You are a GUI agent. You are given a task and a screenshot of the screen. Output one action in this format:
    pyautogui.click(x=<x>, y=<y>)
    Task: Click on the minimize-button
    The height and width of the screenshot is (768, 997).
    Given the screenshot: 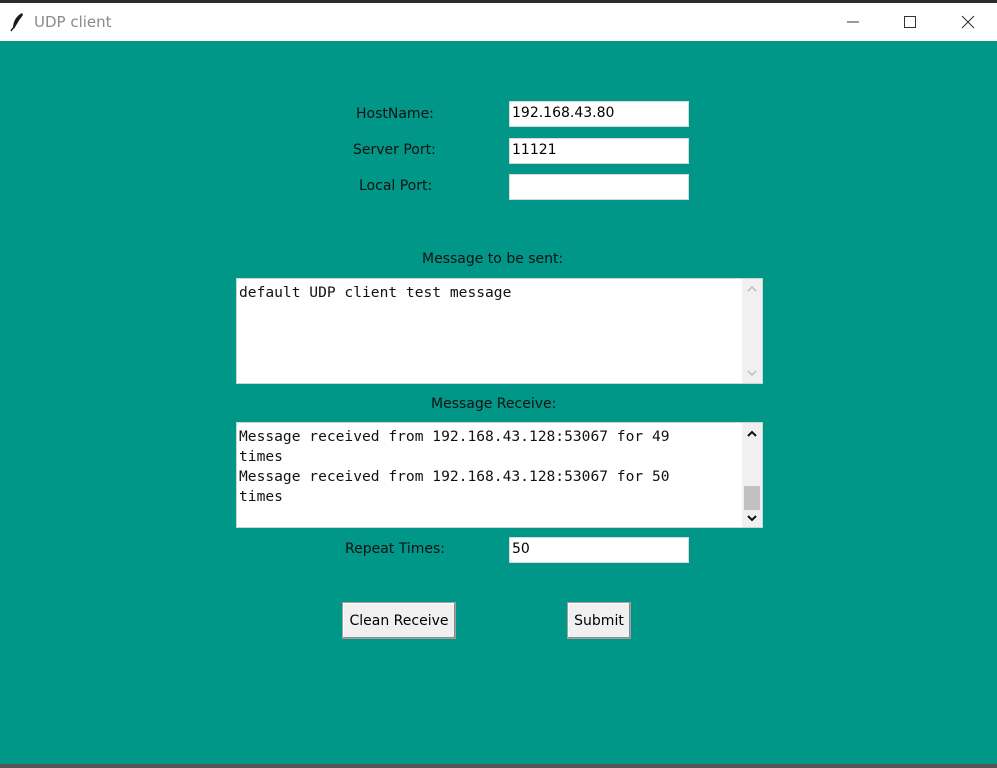 What is the action you would take?
    pyautogui.click(x=853, y=22)
    